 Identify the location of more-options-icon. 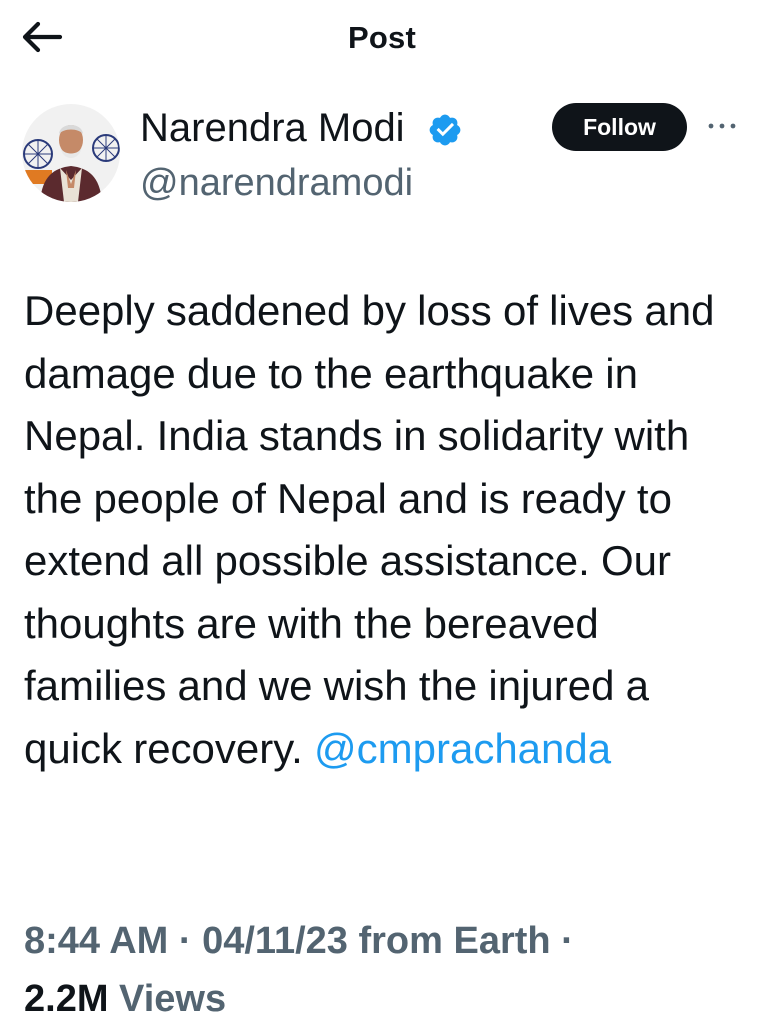
(722, 126).